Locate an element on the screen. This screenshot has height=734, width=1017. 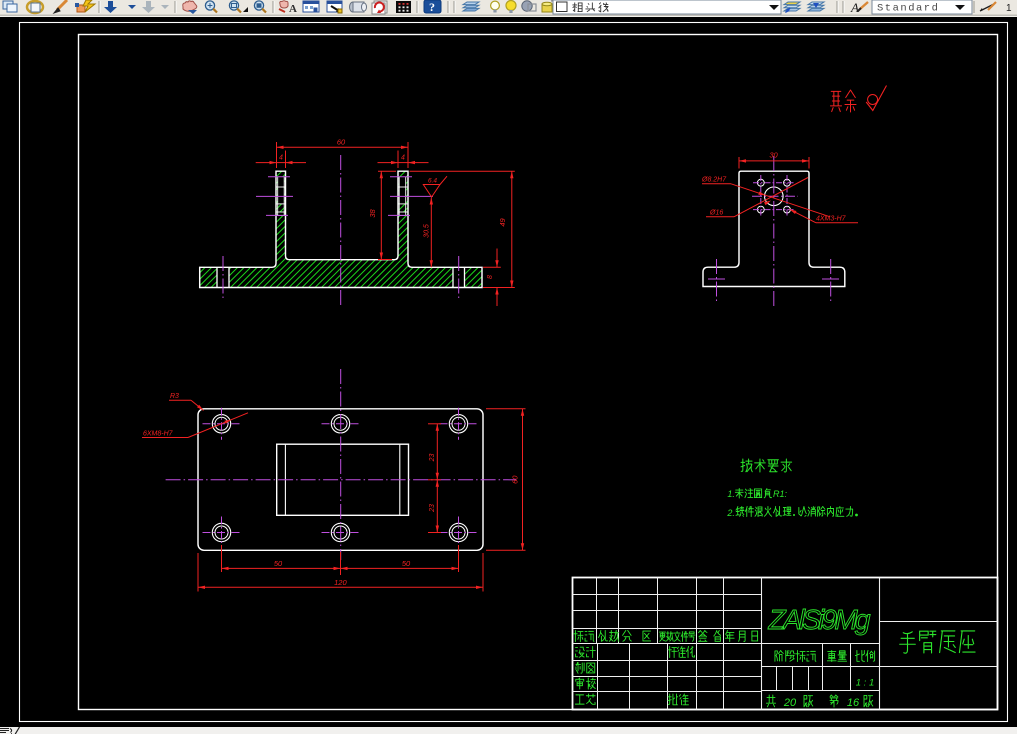
svg-text: Standard is located at coordinates (908, 9).